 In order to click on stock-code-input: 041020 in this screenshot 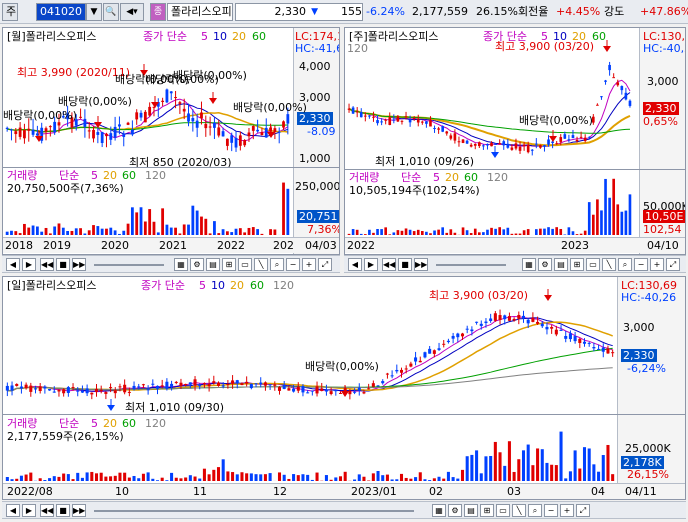, I will do `click(61, 12)`.